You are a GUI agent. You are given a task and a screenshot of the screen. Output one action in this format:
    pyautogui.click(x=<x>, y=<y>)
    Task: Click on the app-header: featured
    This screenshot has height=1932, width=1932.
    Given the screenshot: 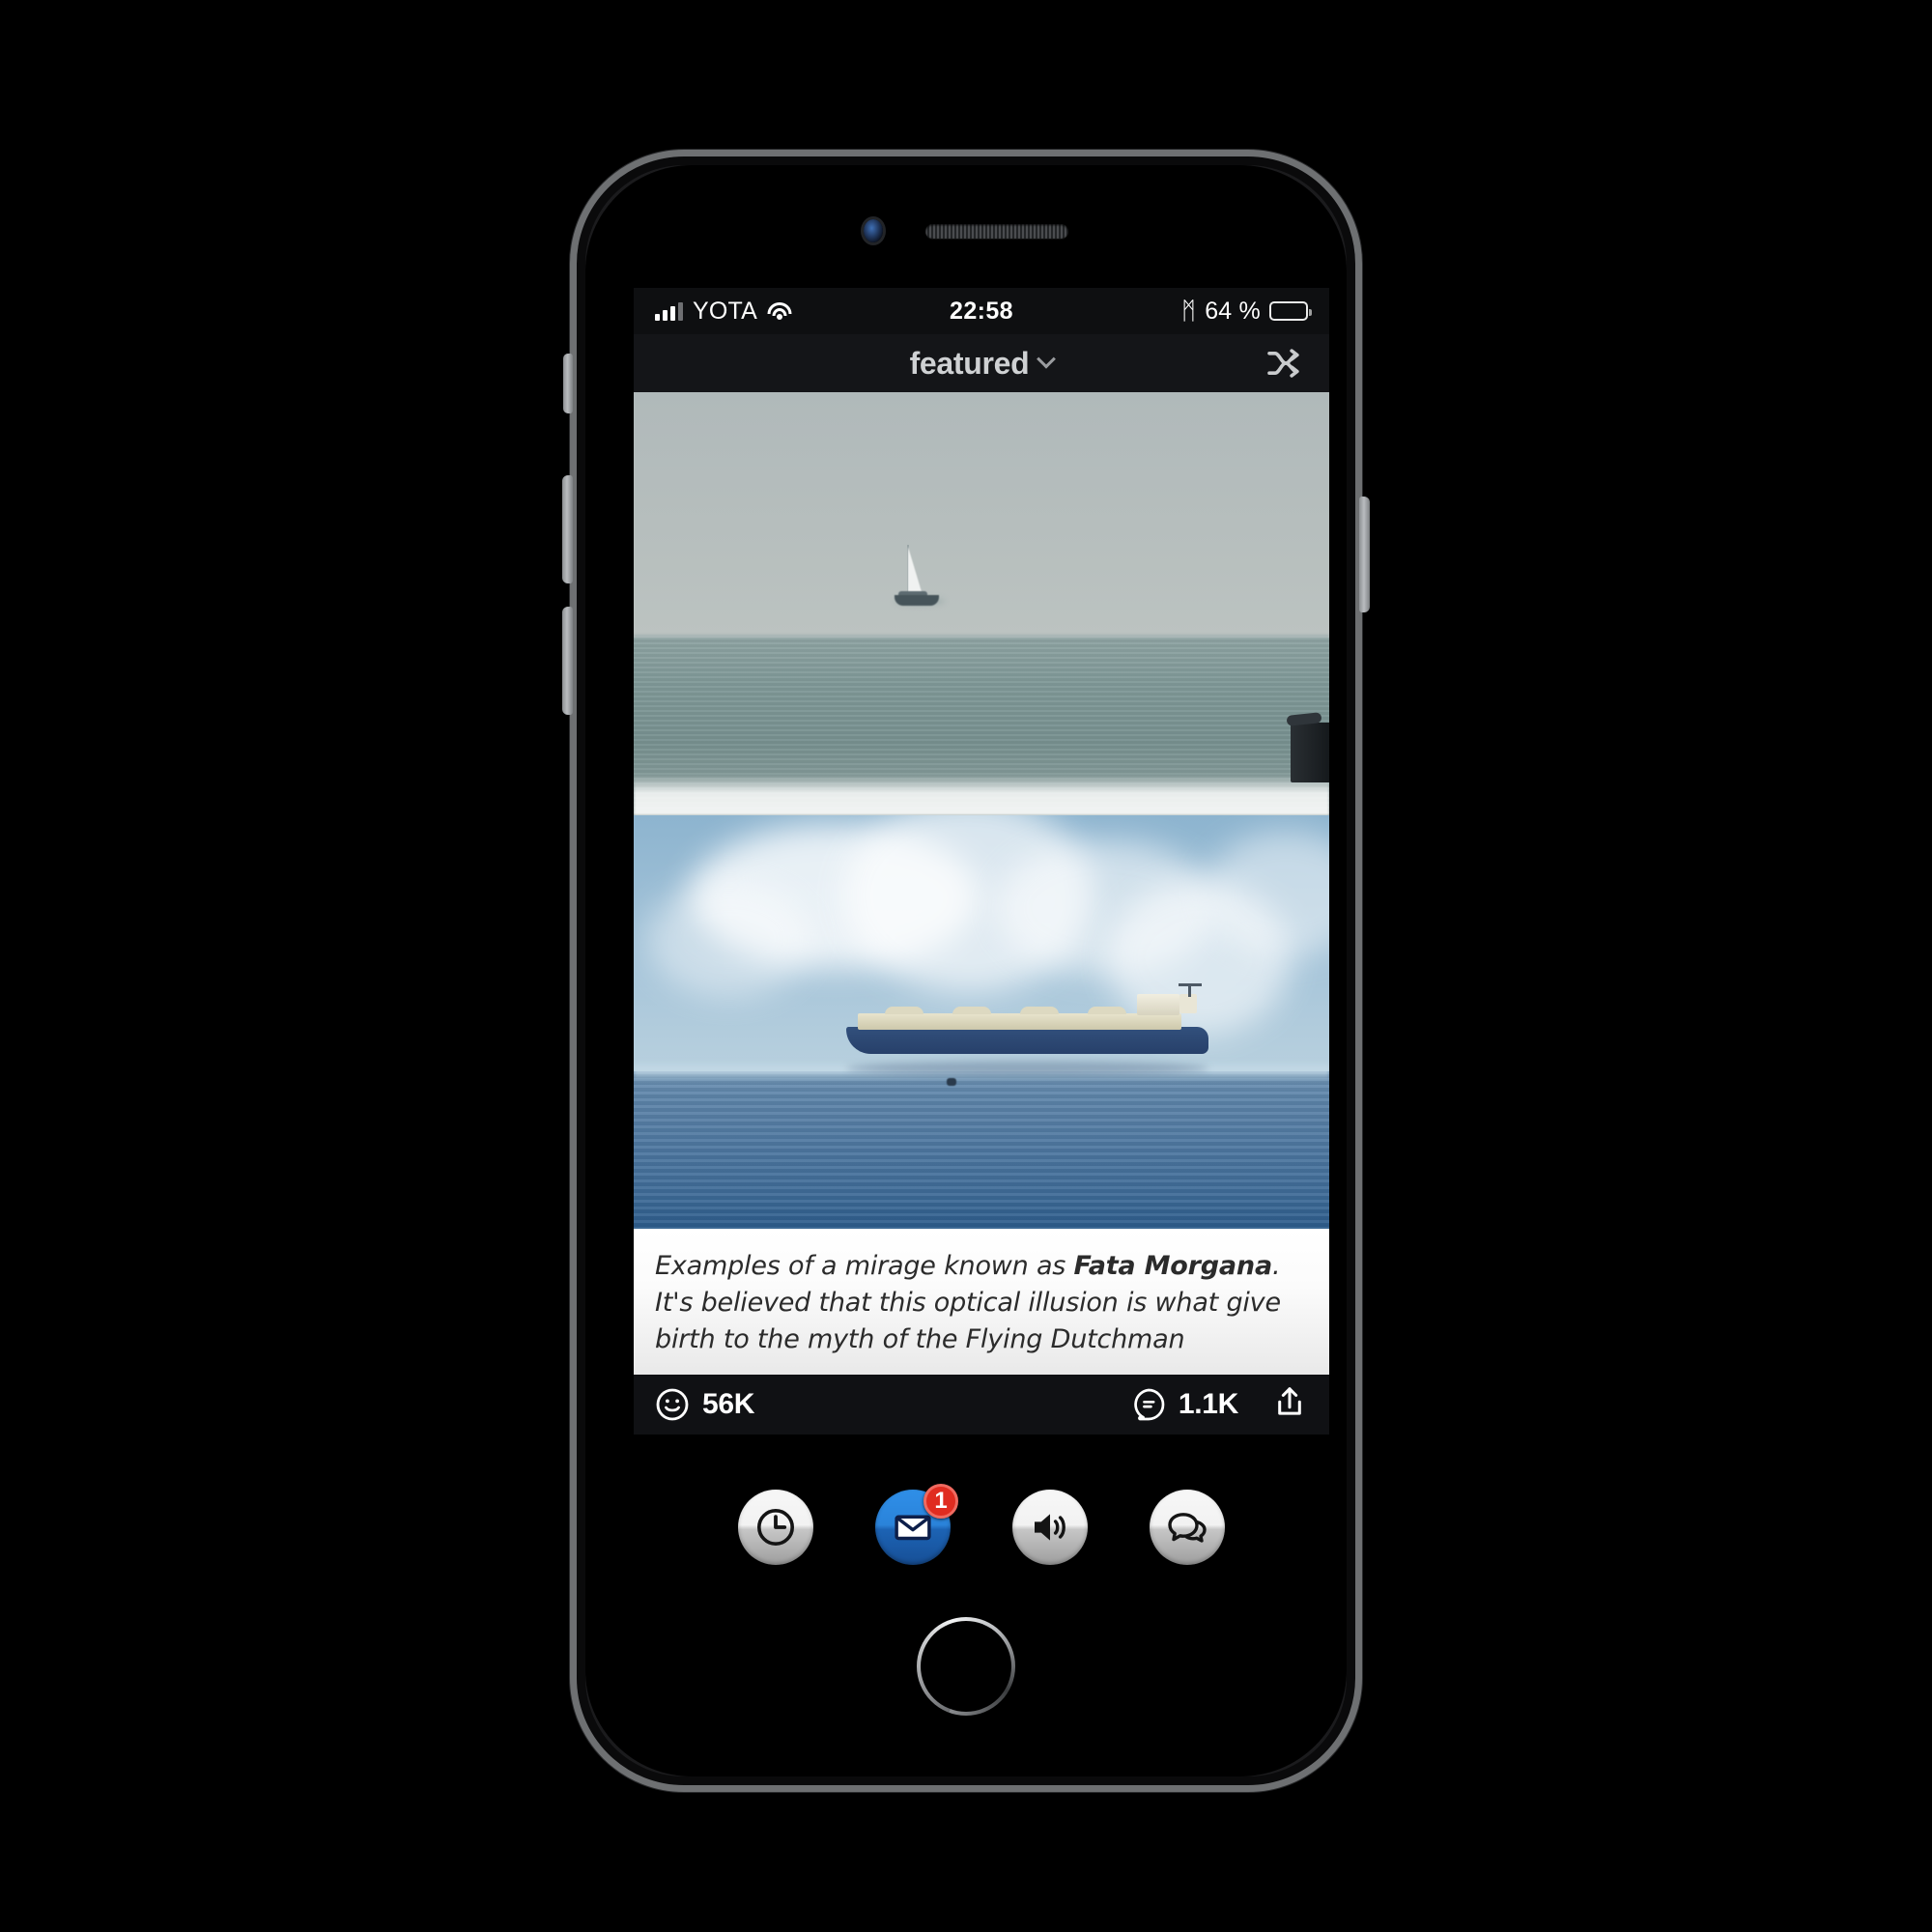 What is the action you would take?
    pyautogui.click(x=981, y=363)
    